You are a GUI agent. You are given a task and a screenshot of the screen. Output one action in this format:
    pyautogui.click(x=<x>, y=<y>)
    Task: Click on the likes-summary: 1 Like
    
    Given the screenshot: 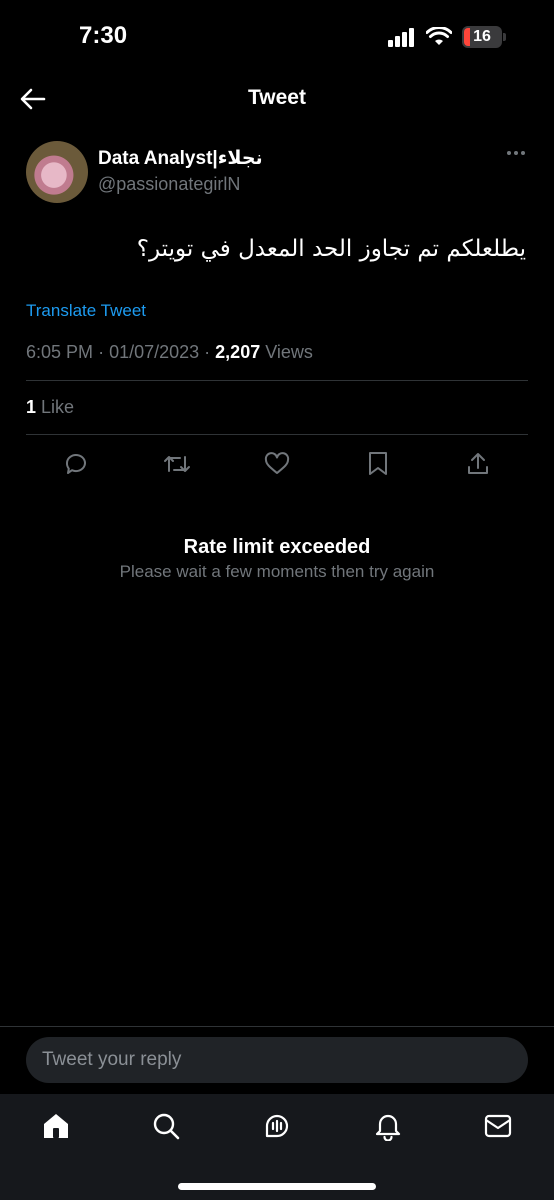 What is the action you would take?
    pyautogui.click(x=50, y=407)
    